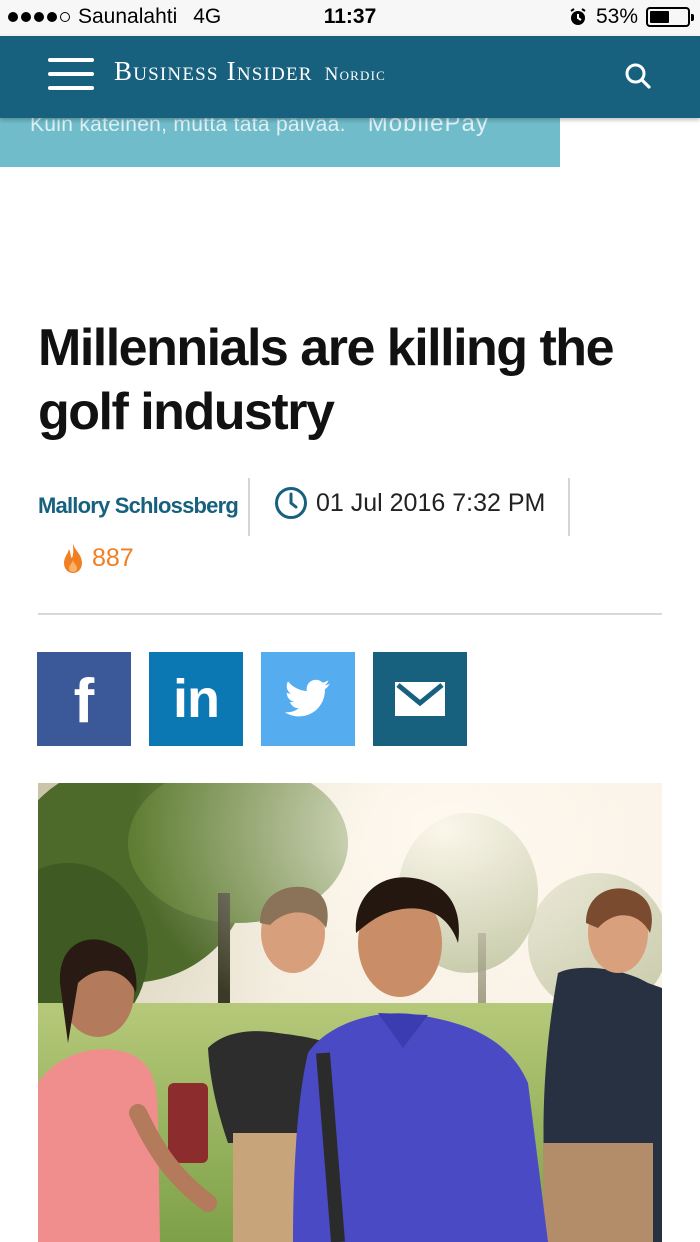 The height and width of the screenshot is (1242, 700). I want to click on menu-icon, so click(71, 75).